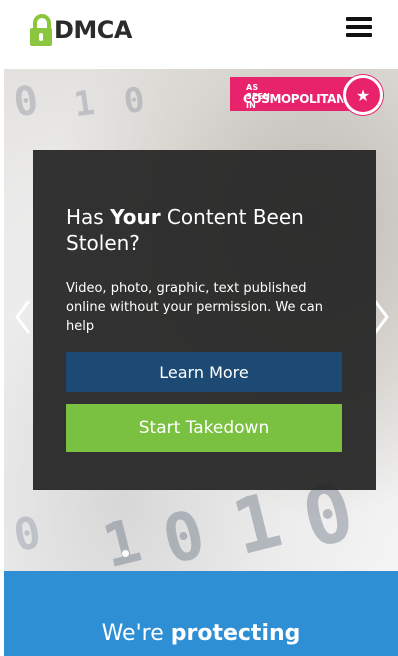  Describe the element at coordinates (199, 31) in the screenshot. I see `site-header: DMCA` at that location.